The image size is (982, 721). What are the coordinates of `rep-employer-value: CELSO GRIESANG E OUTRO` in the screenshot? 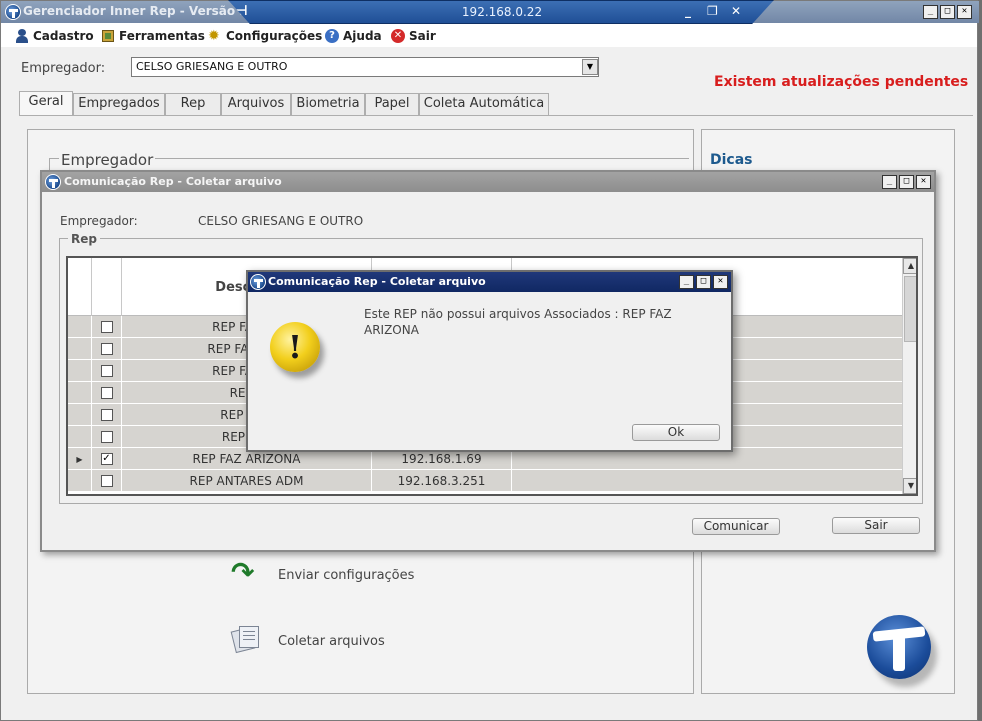 It's located at (281, 221).